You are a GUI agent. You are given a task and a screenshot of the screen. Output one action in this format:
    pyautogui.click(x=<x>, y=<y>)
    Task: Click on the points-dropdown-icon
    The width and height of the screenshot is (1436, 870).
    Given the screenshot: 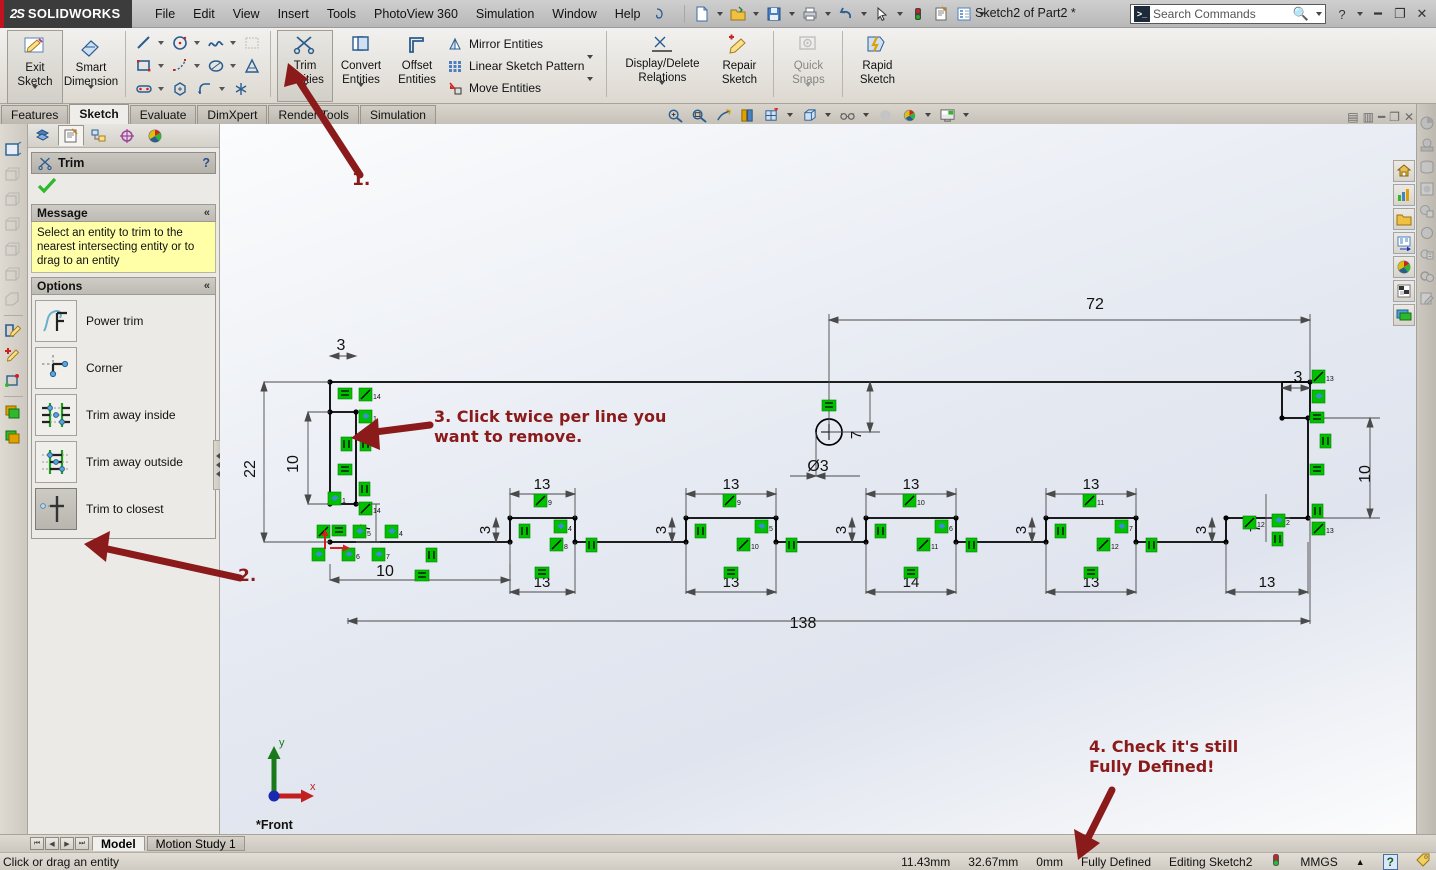 What is the action you would take?
    pyautogui.click(x=197, y=66)
    